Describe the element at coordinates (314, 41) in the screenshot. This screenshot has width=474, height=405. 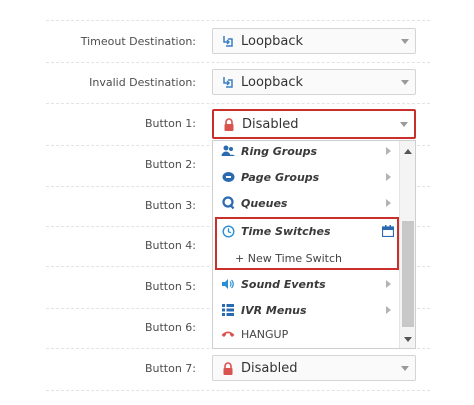
I see `timeout-destination-select: Loopback` at that location.